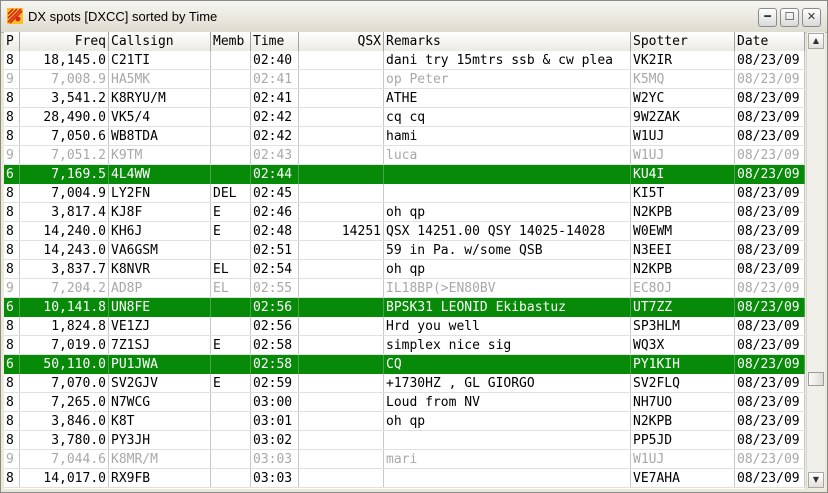 This screenshot has width=828, height=493. What do you see at coordinates (275, 250) in the screenshot?
I see `cell-time: 02:51` at bounding box center [275, 250].